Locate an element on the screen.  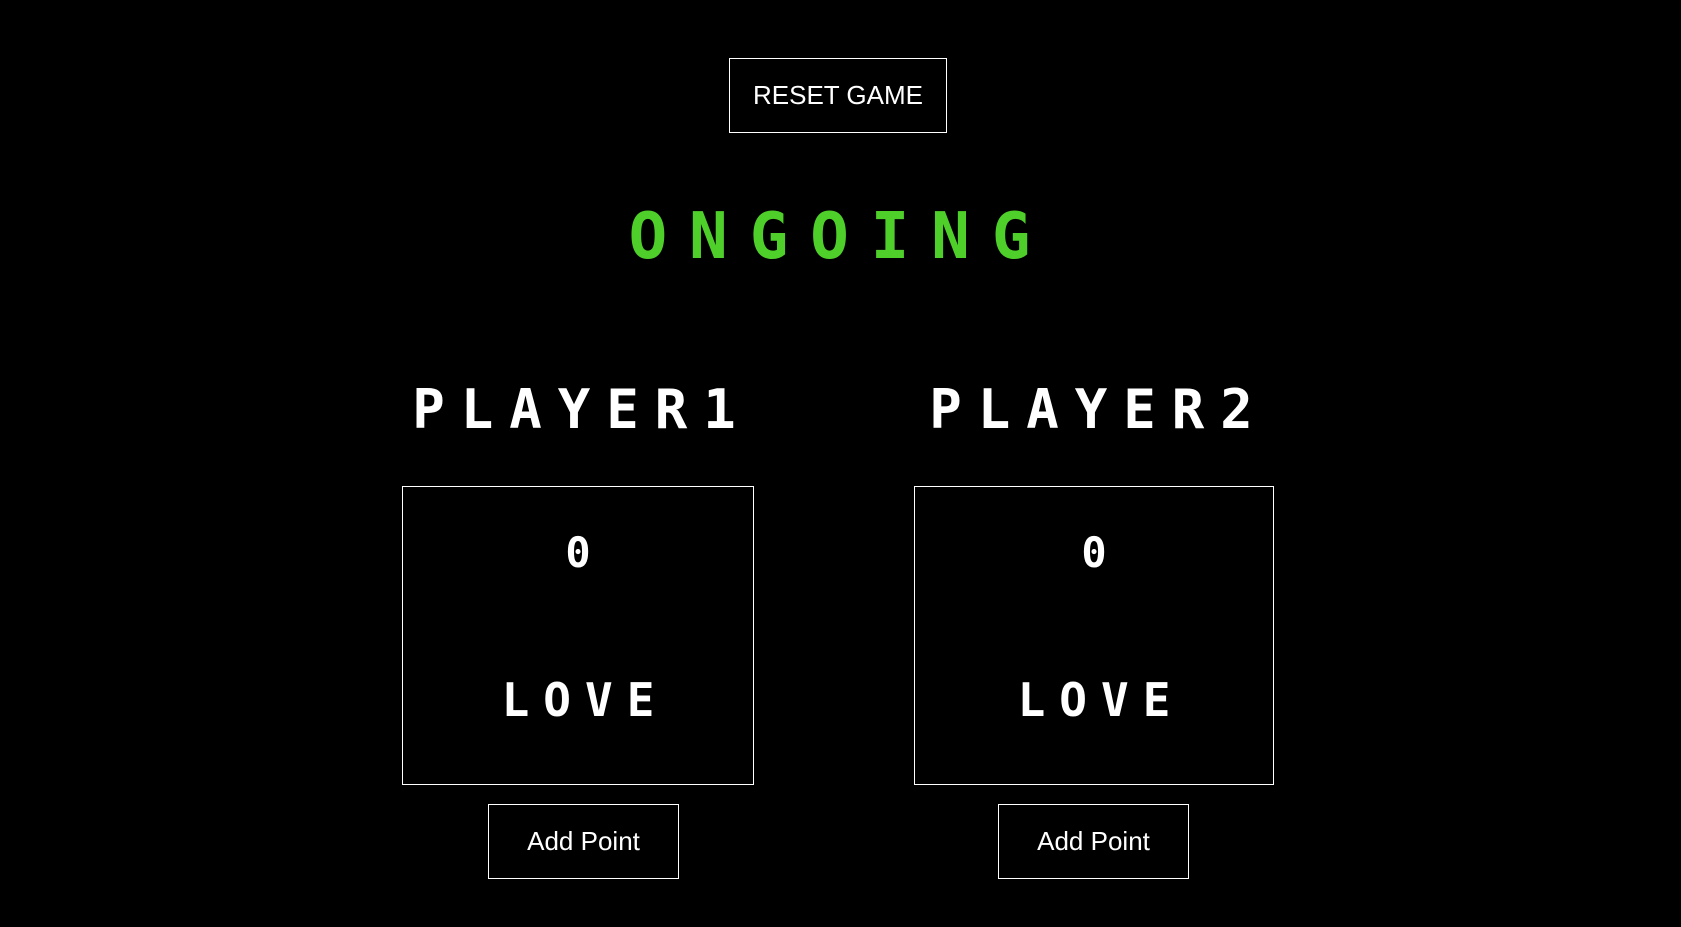
player2-score-word: LOVE is located at coordinates (1101, 700).